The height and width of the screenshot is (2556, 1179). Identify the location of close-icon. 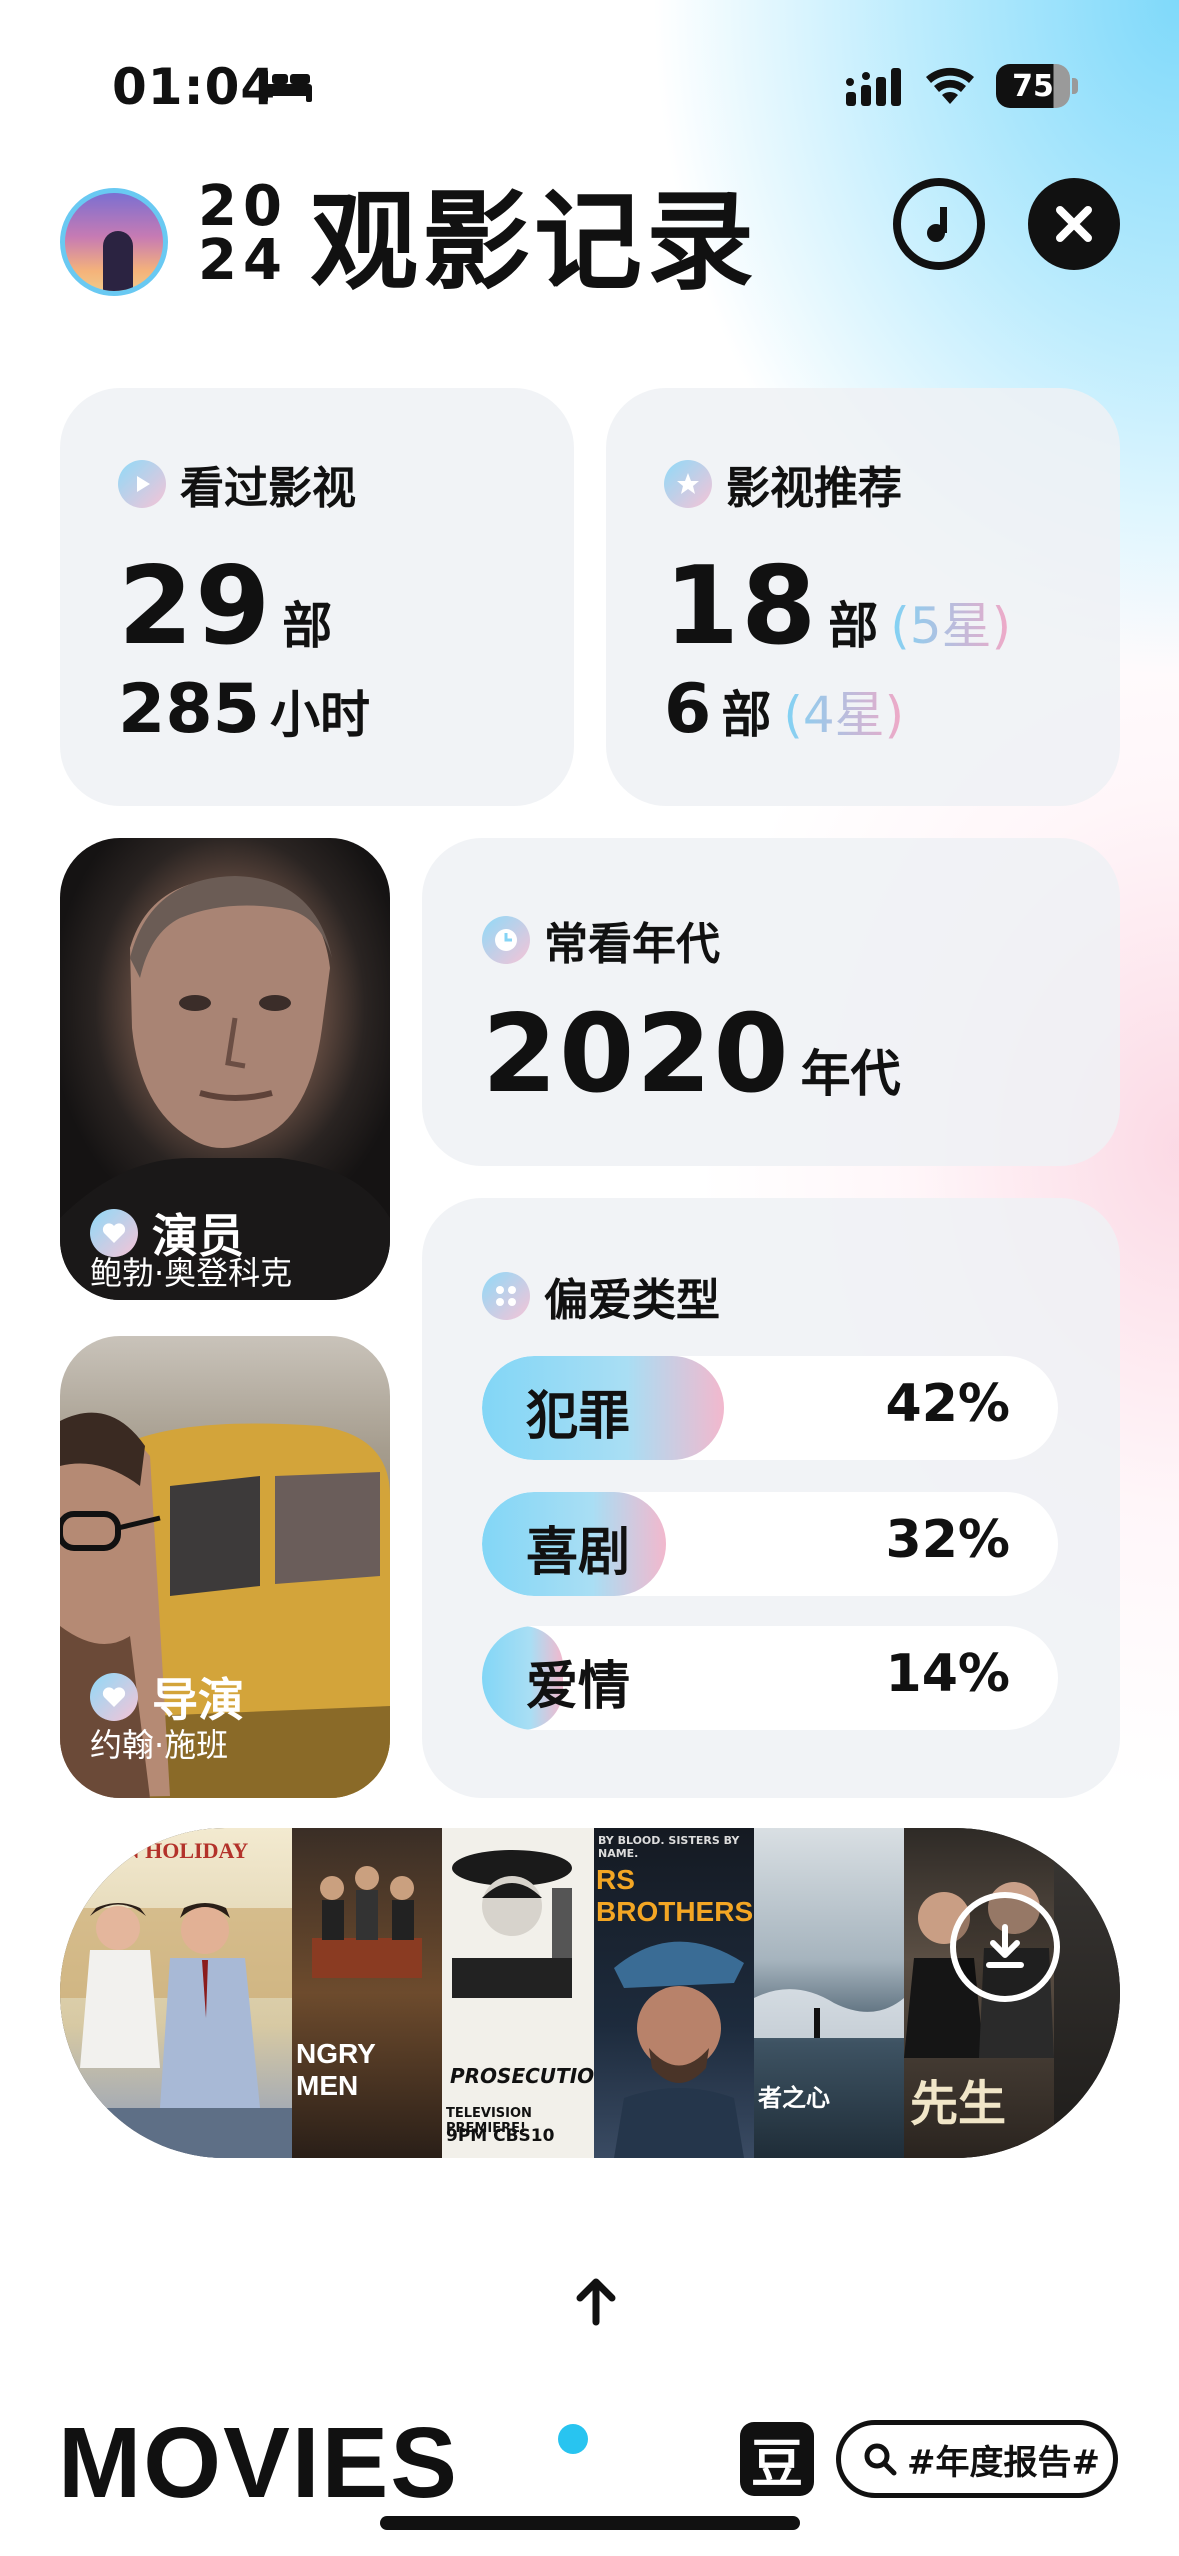
(1074, 224).